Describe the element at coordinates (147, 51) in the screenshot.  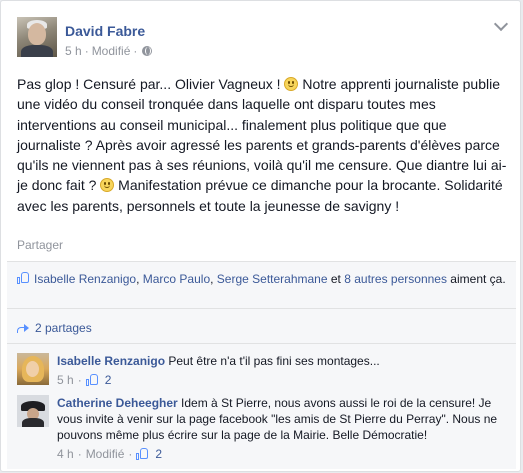
I see `globe-icon` at that location.